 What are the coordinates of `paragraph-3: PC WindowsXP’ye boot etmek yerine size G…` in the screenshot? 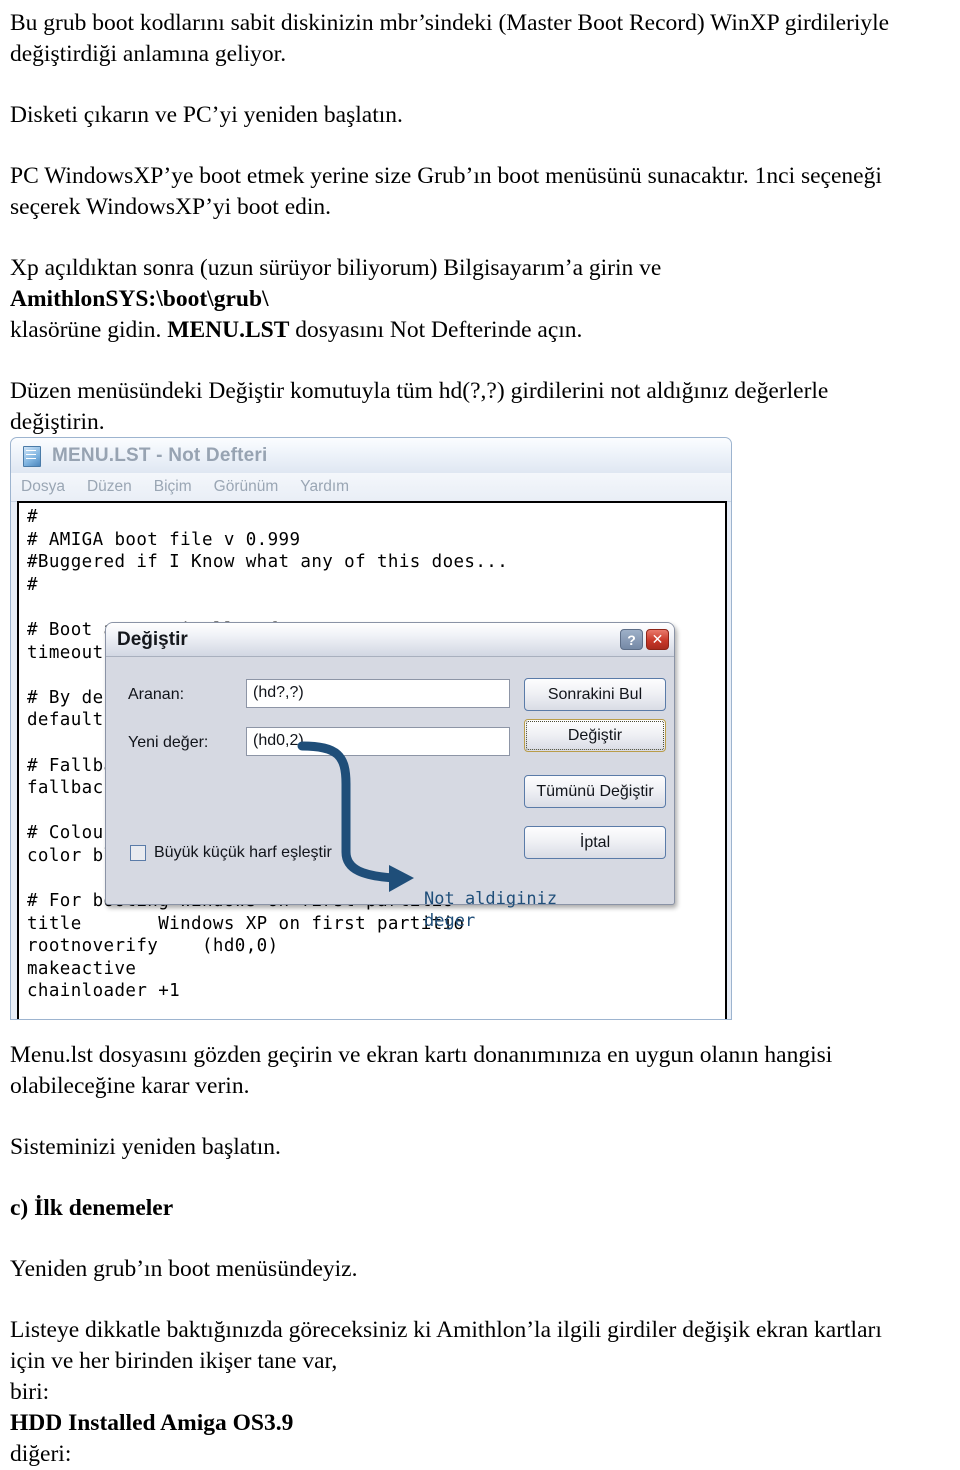 It's located at (480, 192).